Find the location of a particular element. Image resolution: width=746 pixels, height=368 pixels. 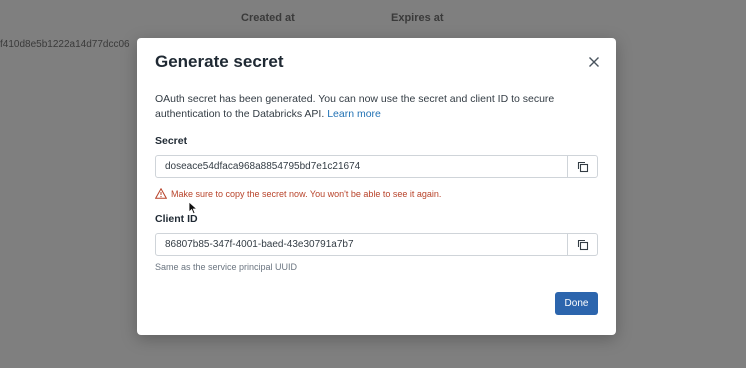

close-icon is located at coordinates (594, 62).